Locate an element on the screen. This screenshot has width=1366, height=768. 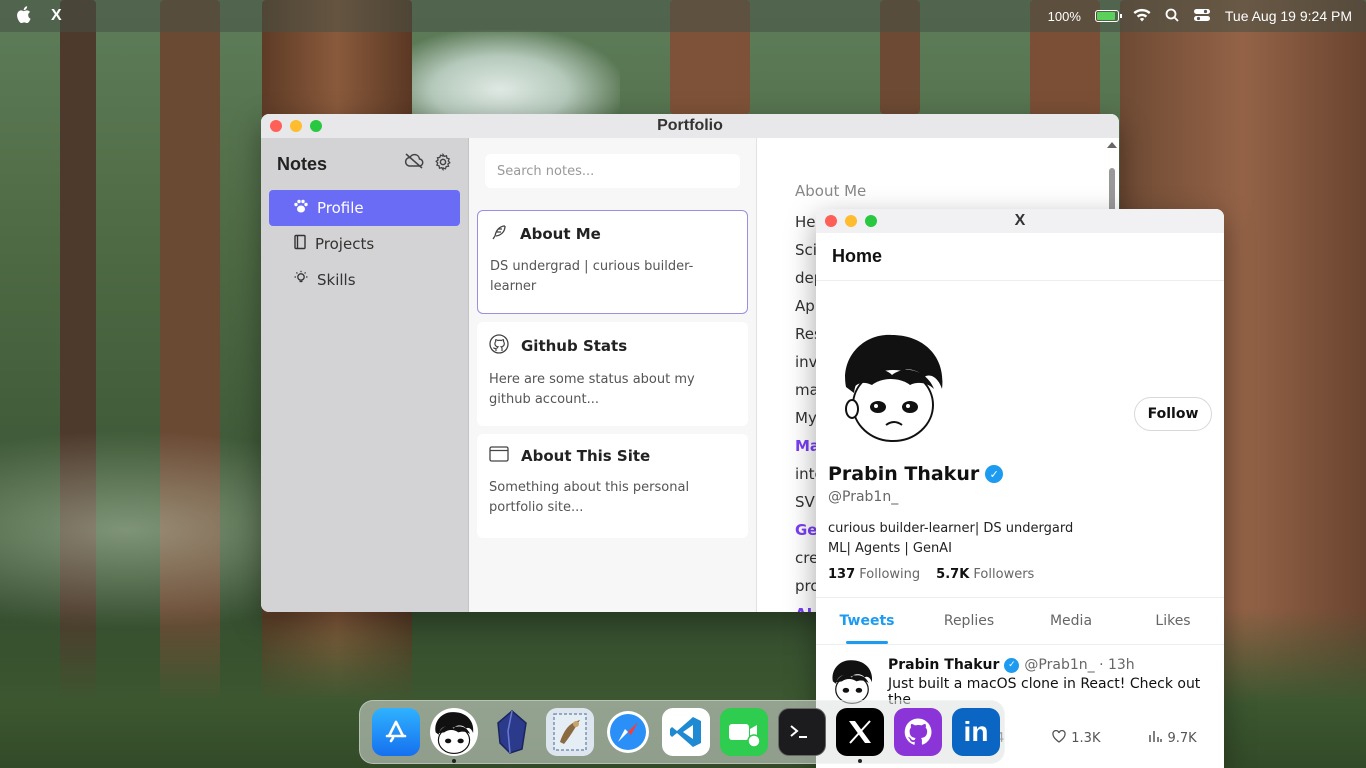
tab-media: Media is located at coordinates (1071, 621).